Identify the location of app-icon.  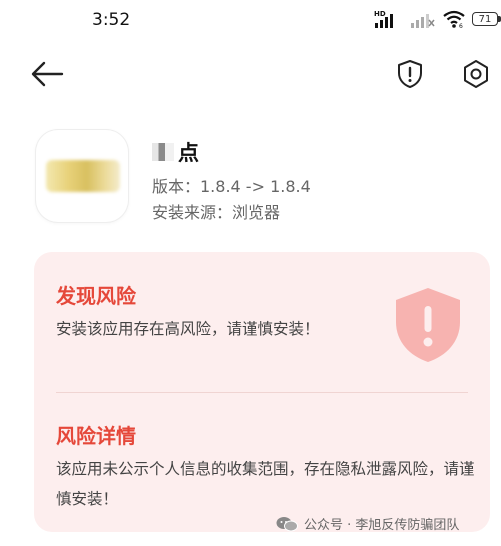
(82, 176).